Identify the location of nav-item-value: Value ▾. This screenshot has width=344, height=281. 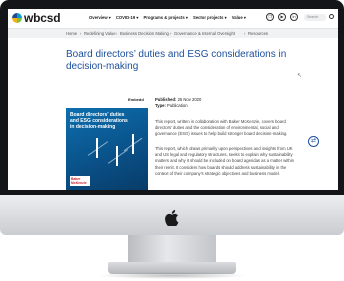
(239, 17).